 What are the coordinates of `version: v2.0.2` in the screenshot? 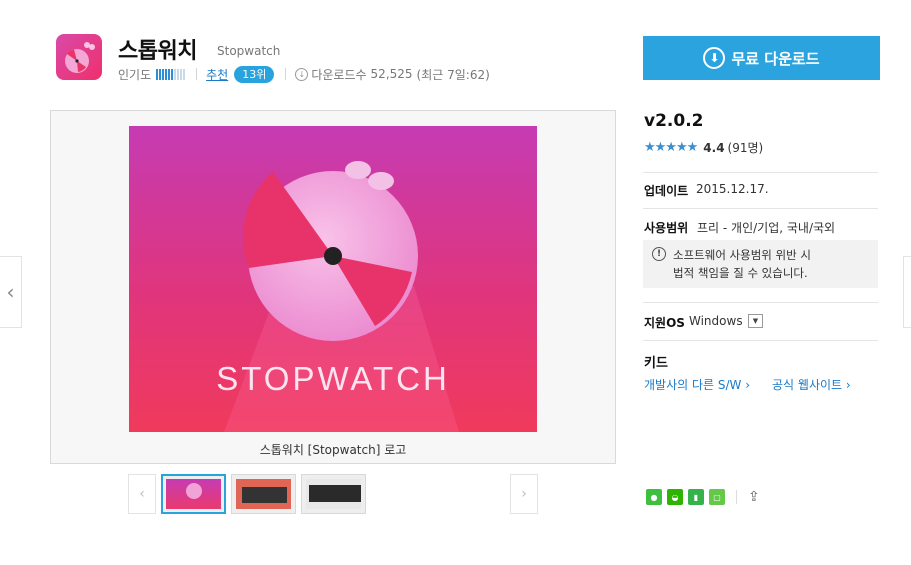 It's located at (674, 121).